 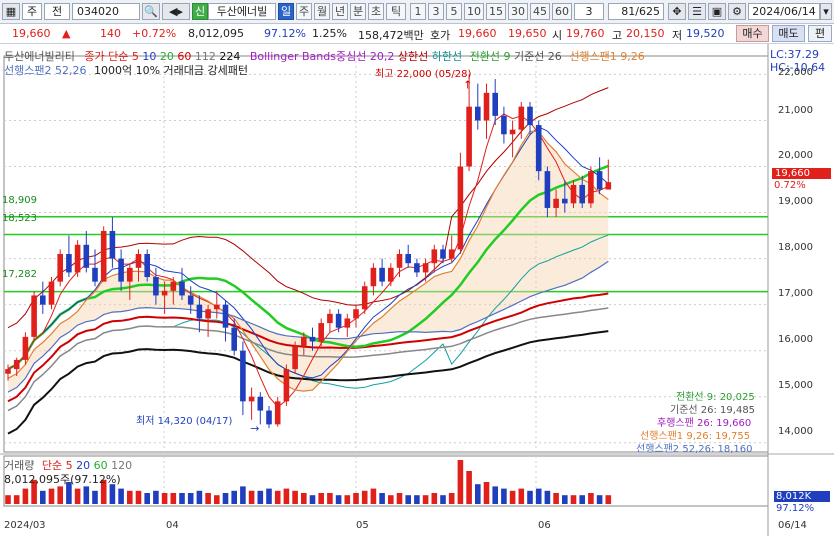 What do you see at coordinates (717, 11) in the screenshot?
I see `save-icon: ▣` at bounding box center [717, 11].